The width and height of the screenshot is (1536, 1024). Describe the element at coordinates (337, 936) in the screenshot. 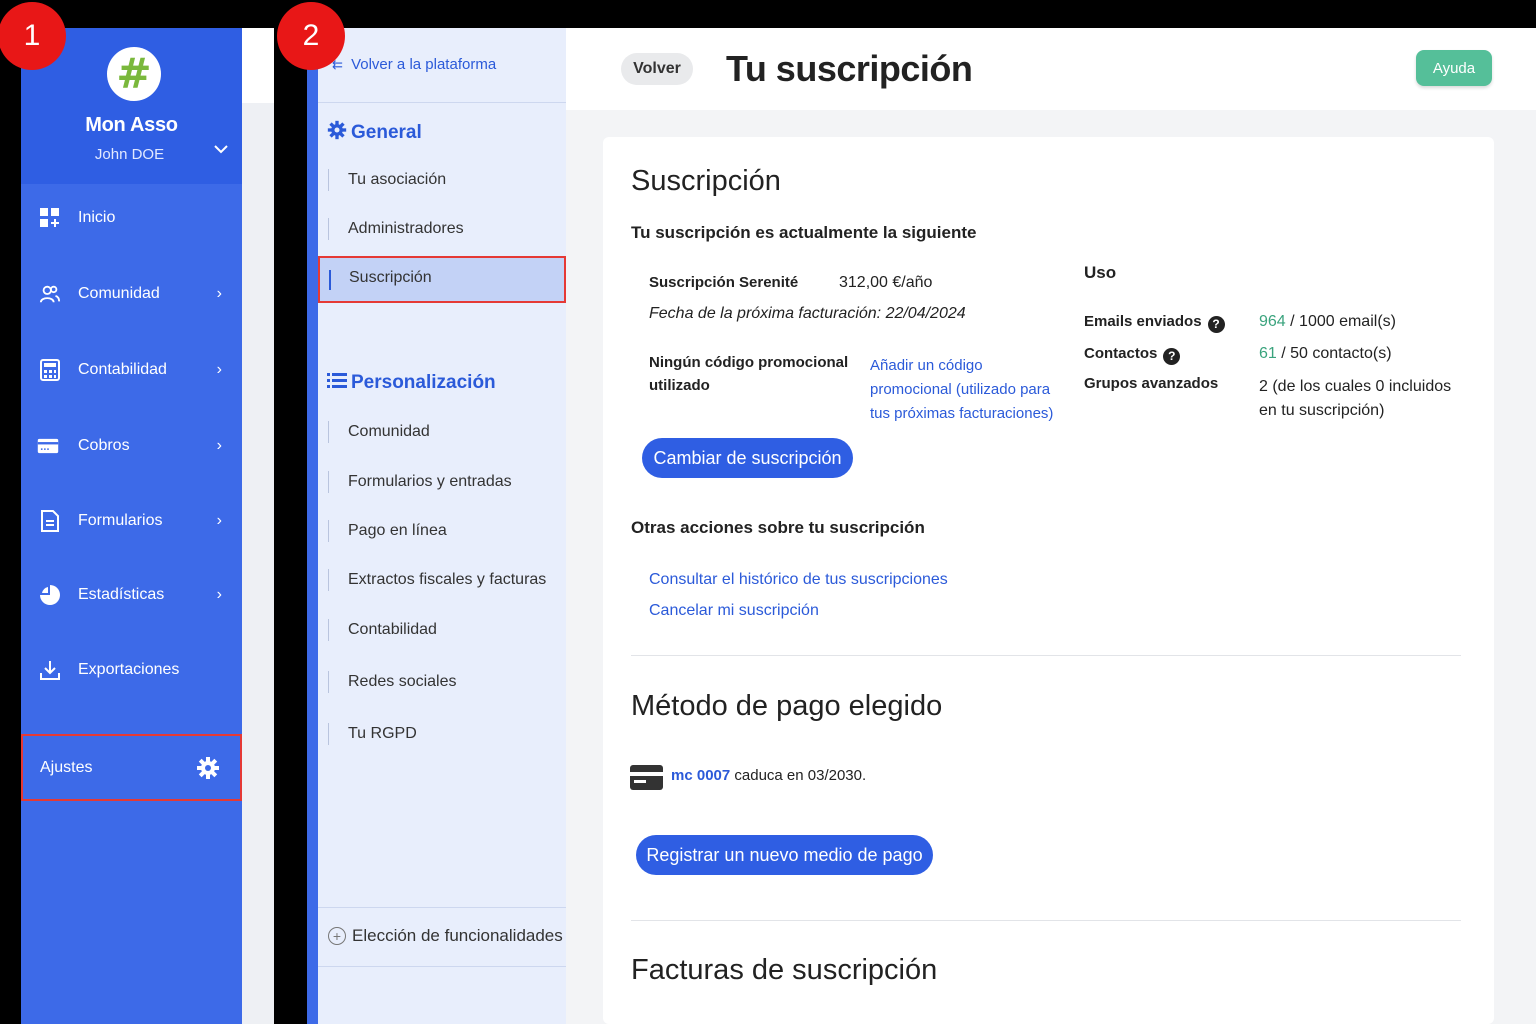

I see `plus-circle-icon: +` at that location.